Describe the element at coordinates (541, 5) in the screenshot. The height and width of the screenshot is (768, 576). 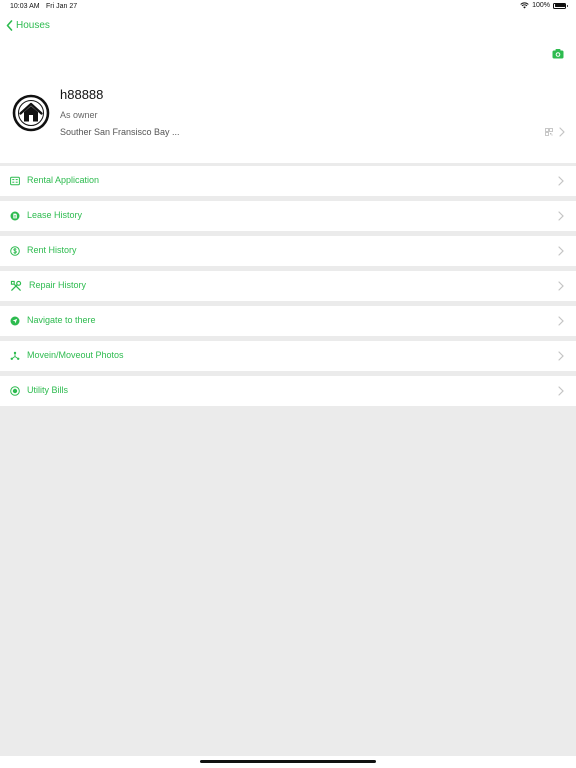
I see `battery-percent: 100%` at that location.